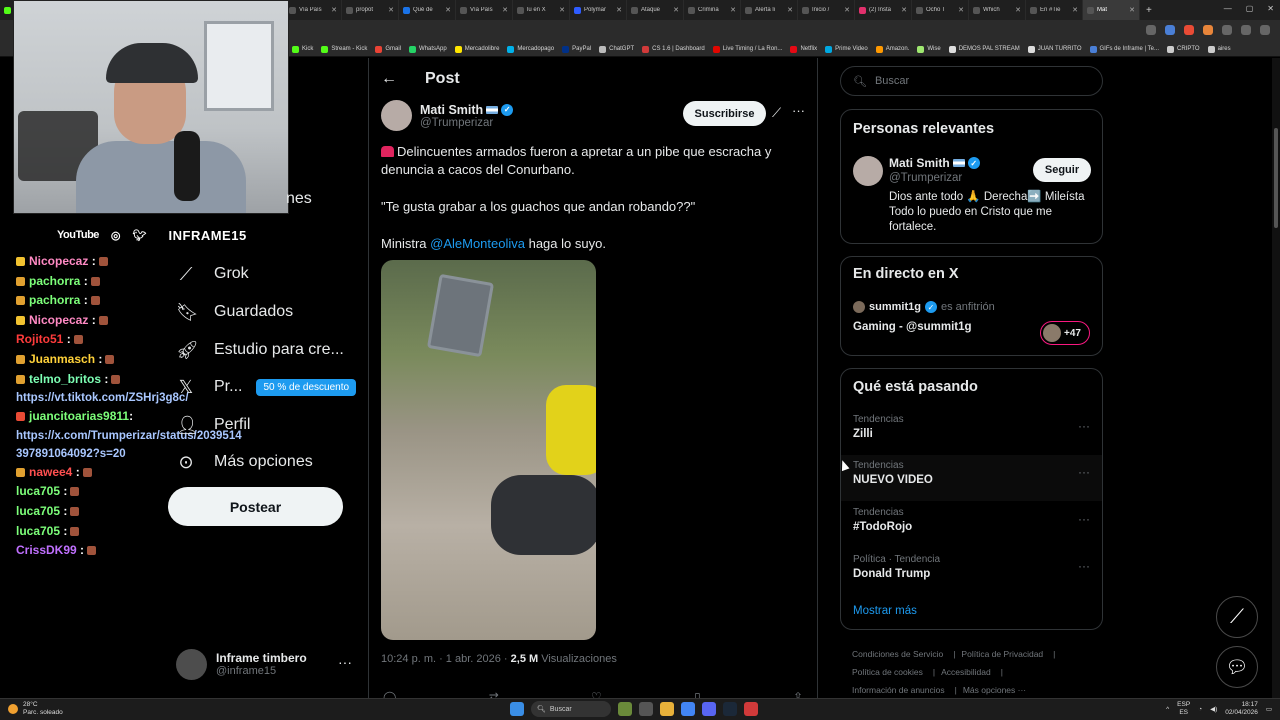  Describe the element at coordinates (344, 49) in the screenshot. I see `bookmark-item: Stream - Kick` at that location.